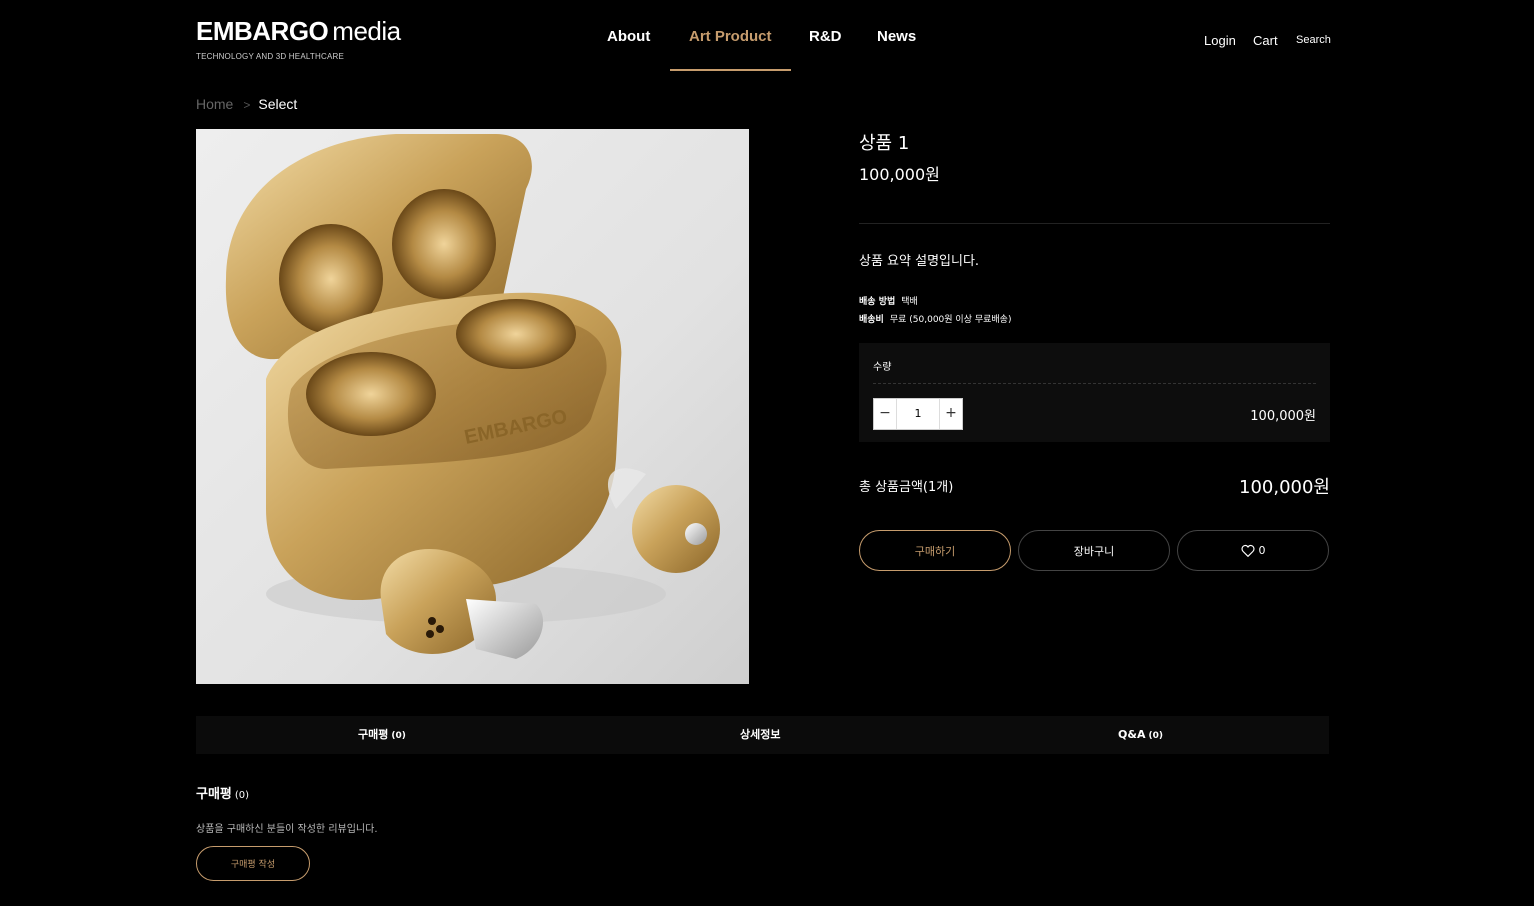  What do you see at coordinates (884, 143) in the screenshot?
I see `product-name: 상품 1` at bounding box center [884, 143].